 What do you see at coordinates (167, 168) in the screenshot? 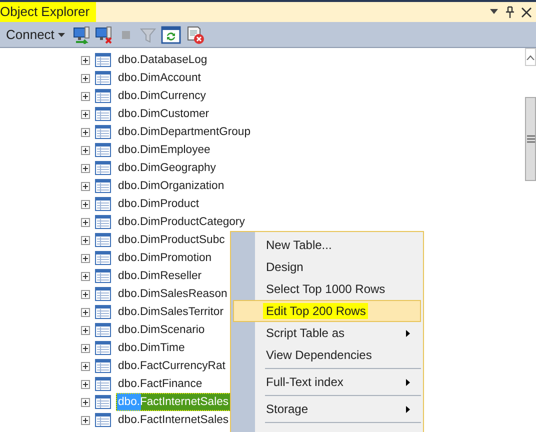
I see `table-node: dbo.DimGeography` at bounding box center [167, 168].